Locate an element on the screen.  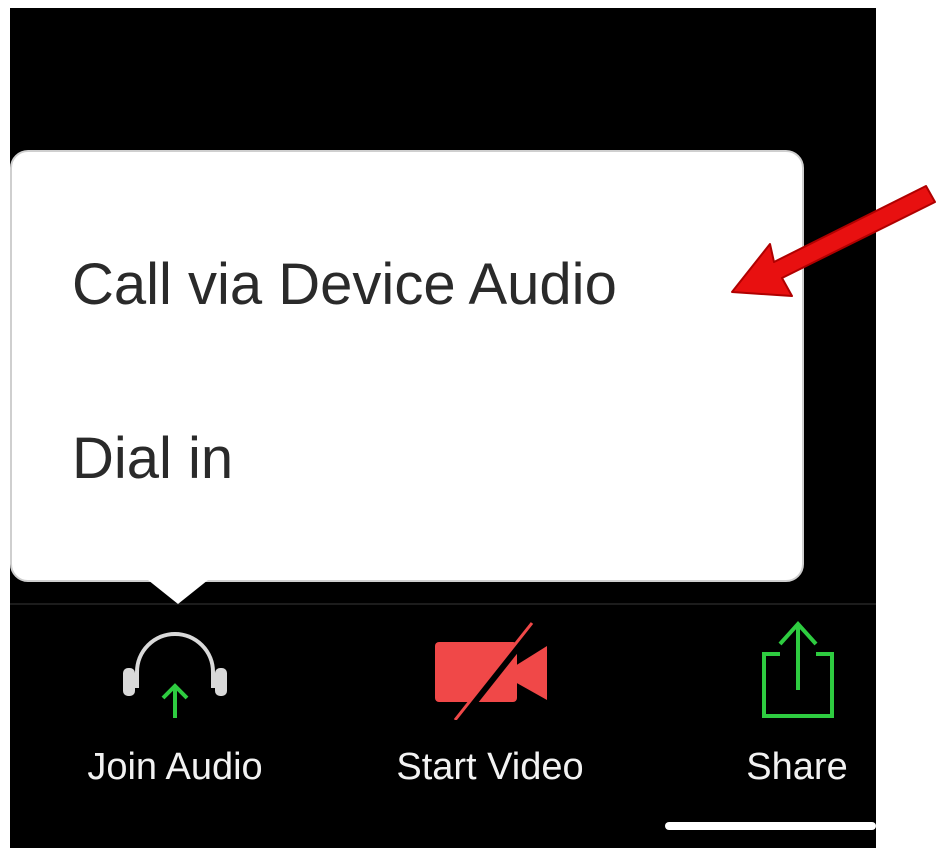
join-audio-button: Join Audio is located at coordinates (175, 710).